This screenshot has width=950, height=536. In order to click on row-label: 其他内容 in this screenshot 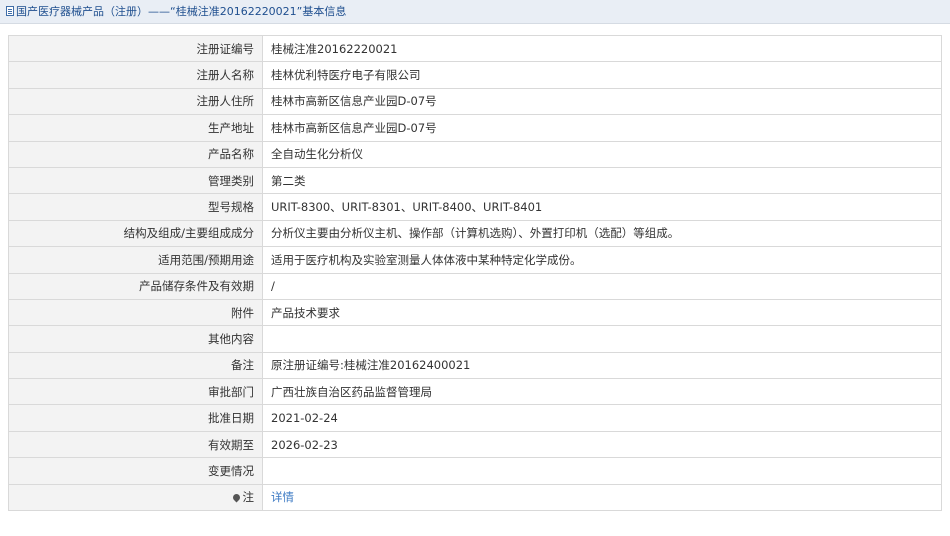, I will do `click(135, 339)`.